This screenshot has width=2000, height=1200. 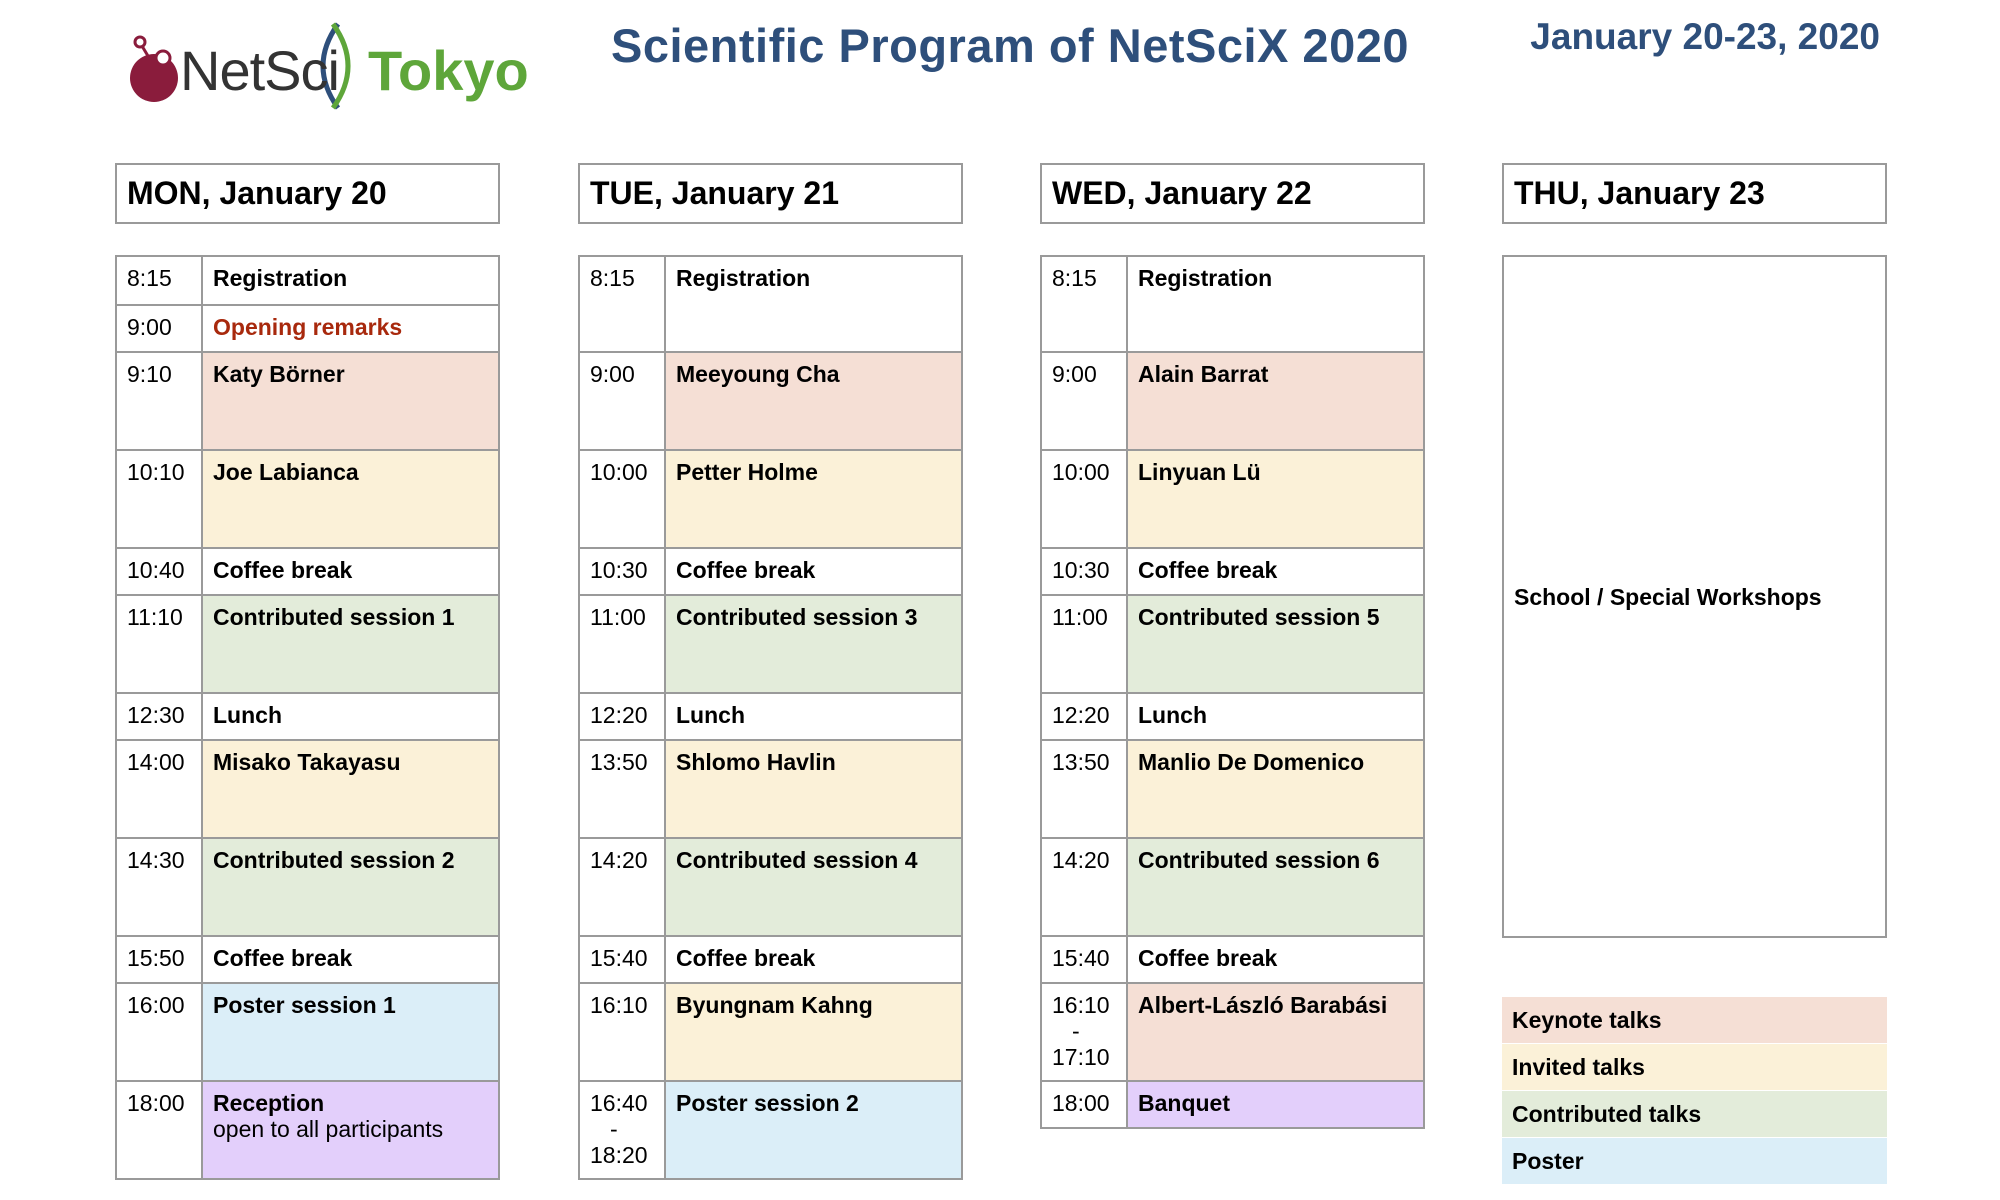 What do you see at coordinates (797, 617) in the screenshot?
I see `event-title: Contributed session 3` at bounding box center [797, 617].